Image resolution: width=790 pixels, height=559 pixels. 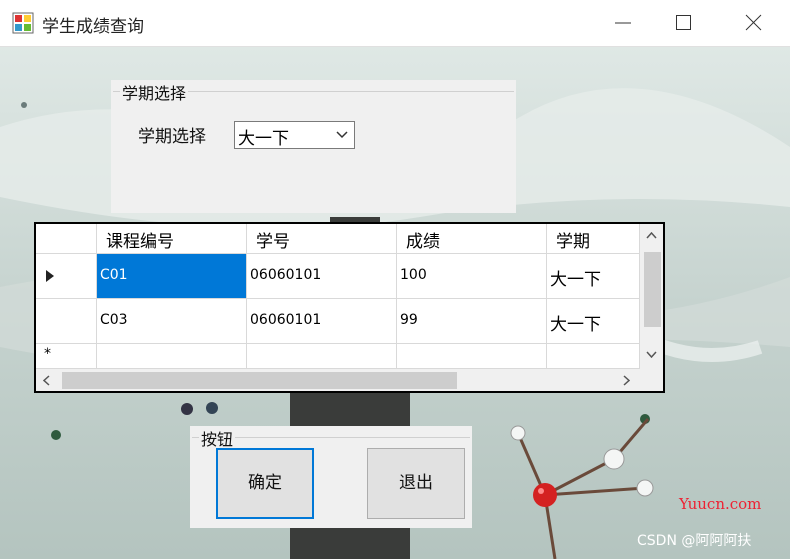 I want to click on term-select-value: 大一下, so click(x=263, y=139).